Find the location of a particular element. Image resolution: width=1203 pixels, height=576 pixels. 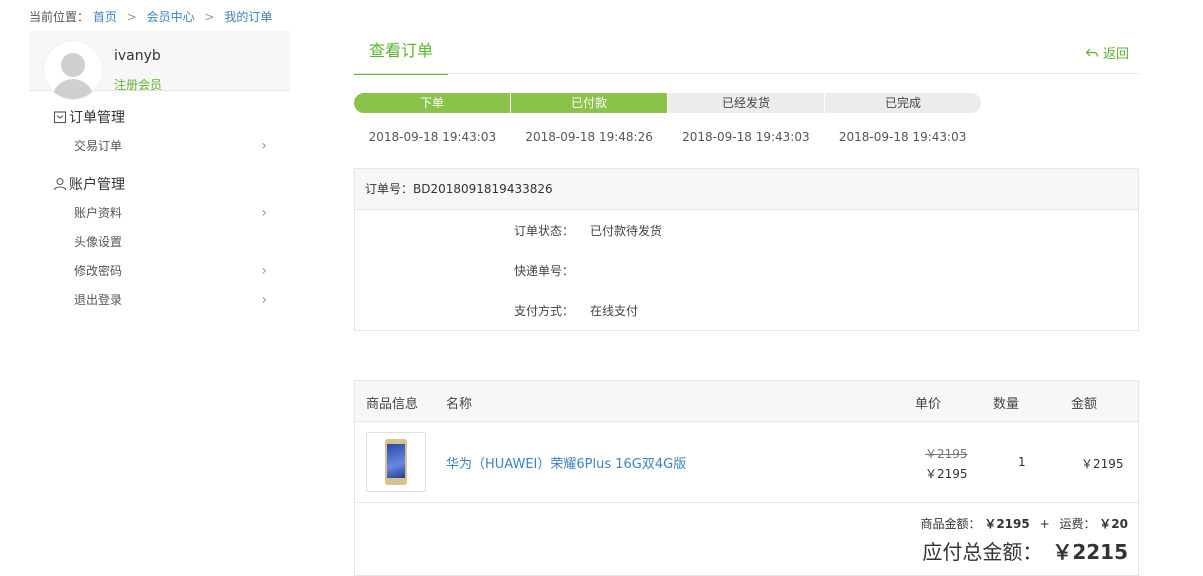

sidebar-item-label: 头像设置 is located at coordinates (98, 242).